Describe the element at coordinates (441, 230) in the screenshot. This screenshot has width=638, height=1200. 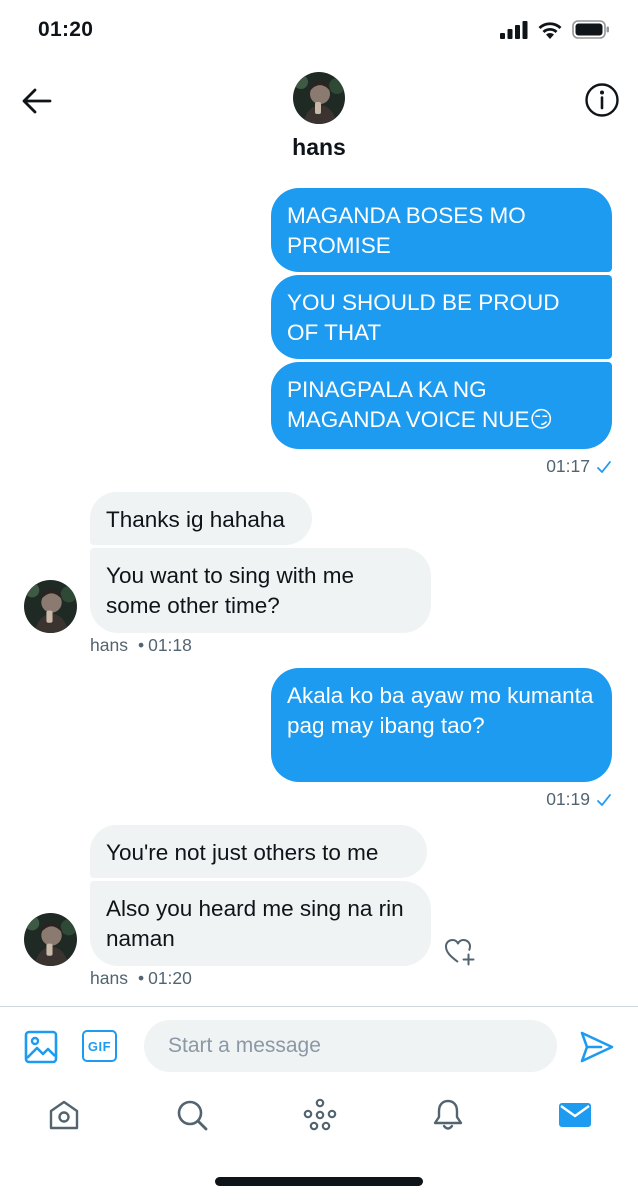
I see `outgoing-message: MAGANDA BOSES MO PROMISE` at that location.